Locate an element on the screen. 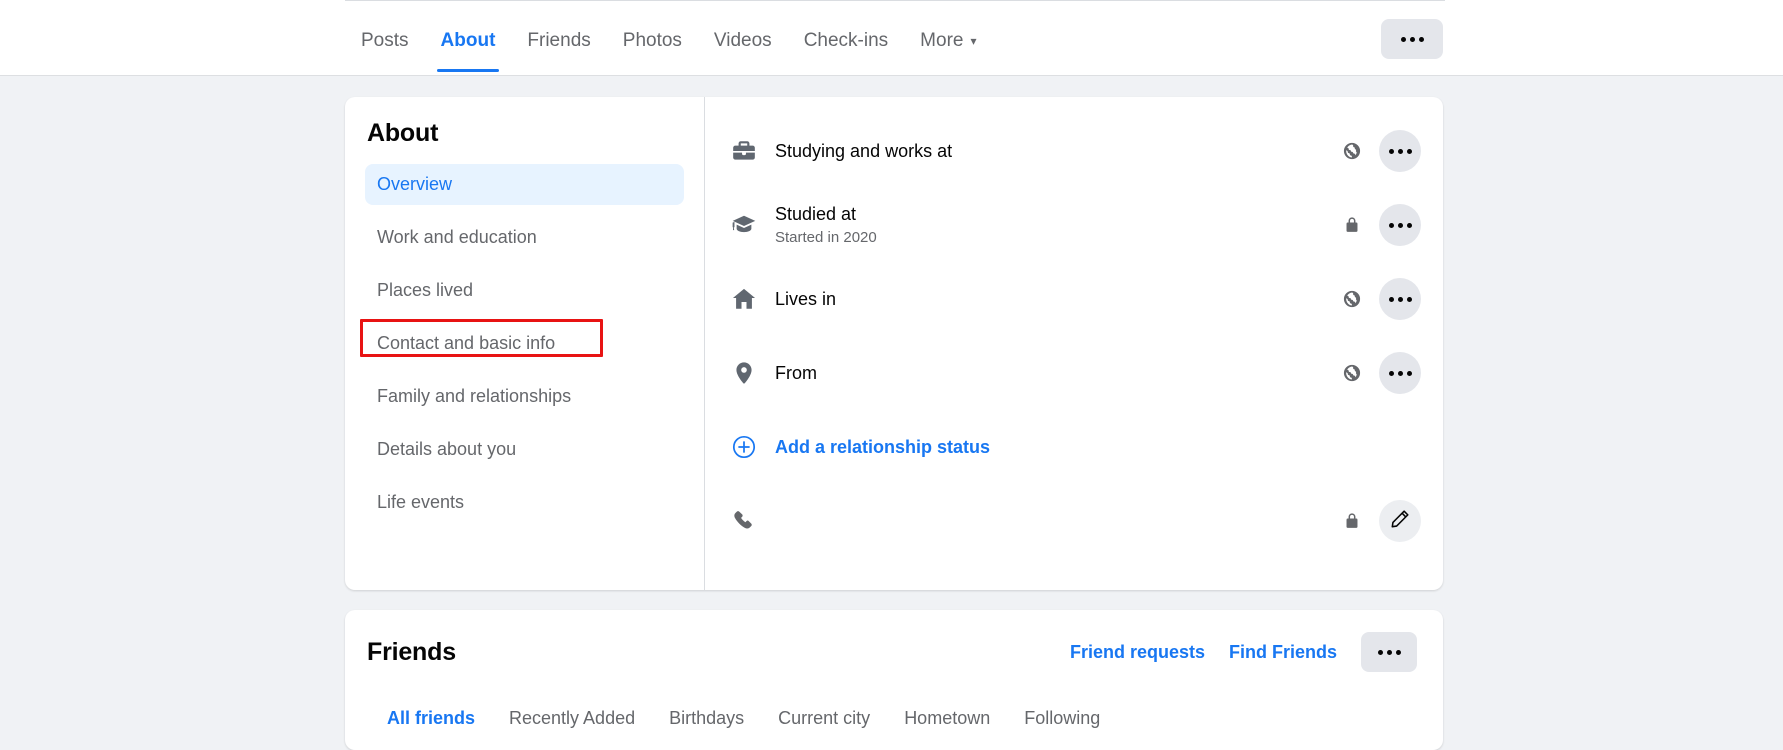  about-info-secondary: Started in 2020 is located at coordinates (826, 237).